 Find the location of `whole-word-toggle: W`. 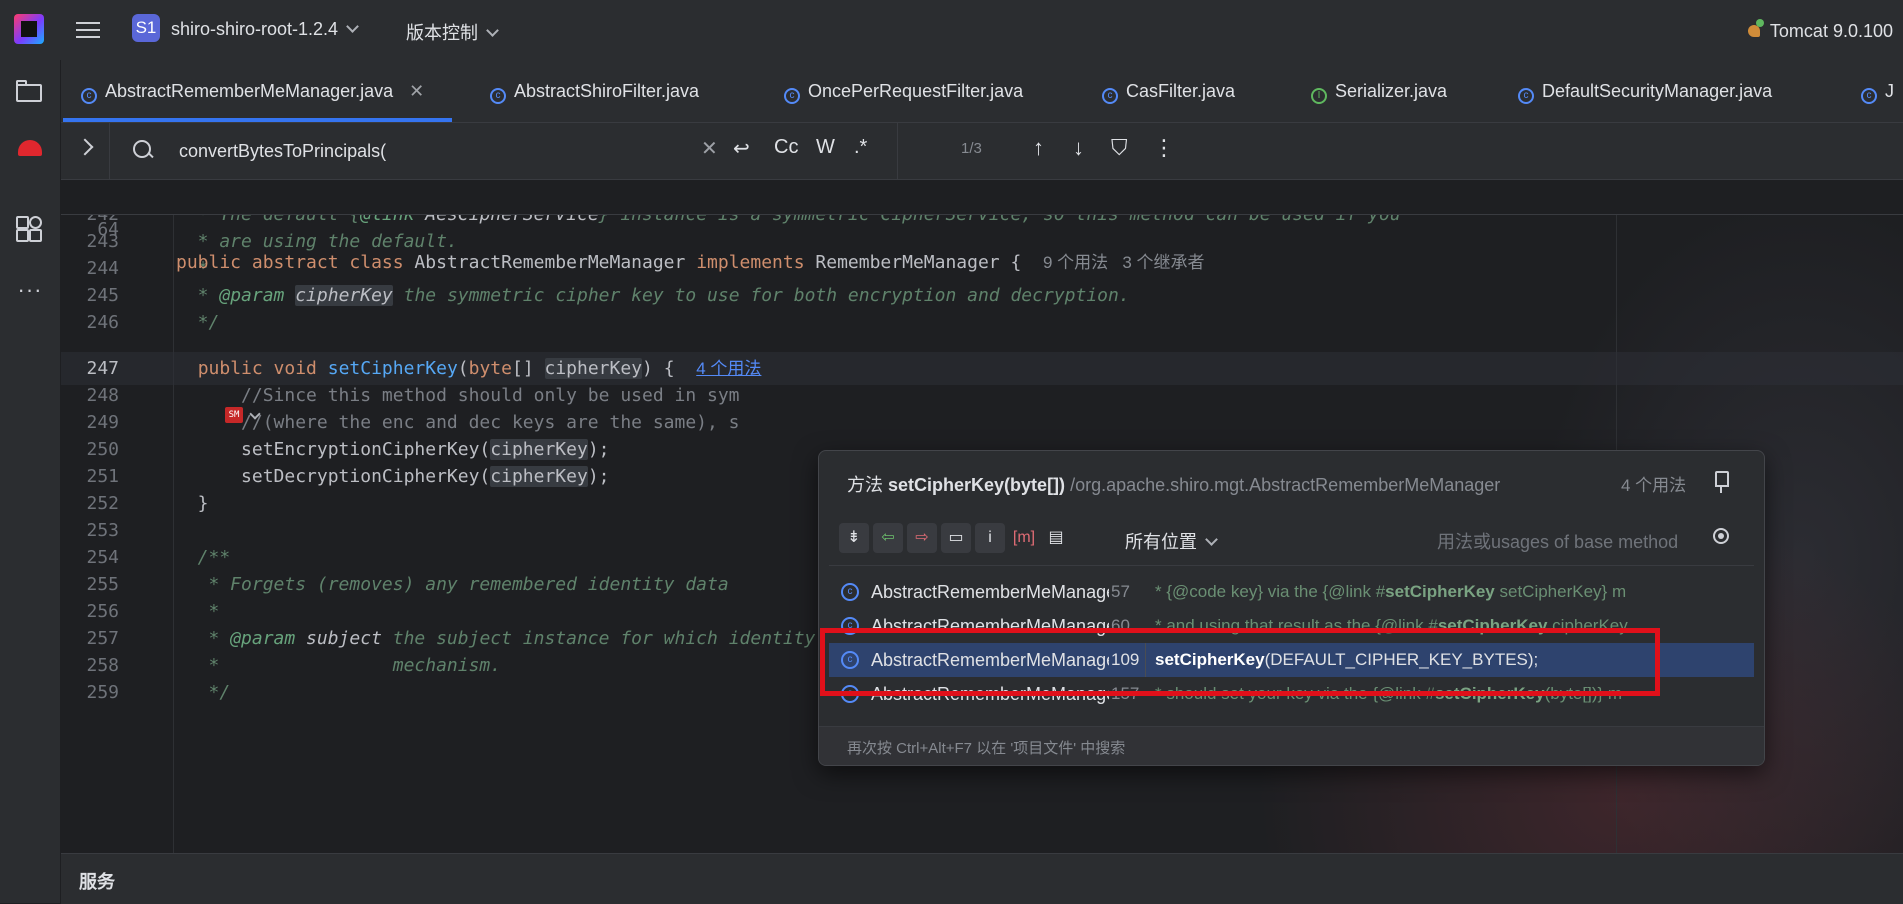

whole-word-toggle: W is located at coordinates (825, 147).